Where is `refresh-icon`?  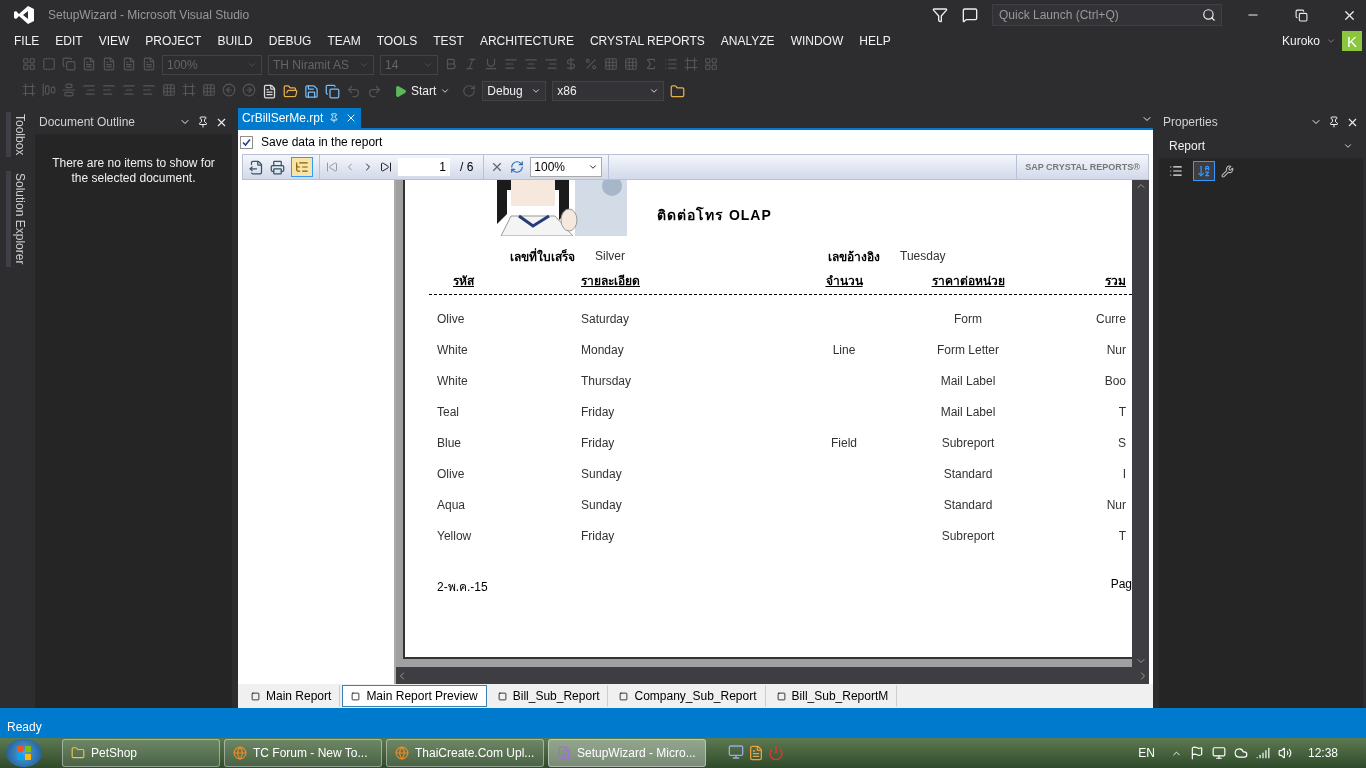 refresh-icon is located at coordinates (517, 167).